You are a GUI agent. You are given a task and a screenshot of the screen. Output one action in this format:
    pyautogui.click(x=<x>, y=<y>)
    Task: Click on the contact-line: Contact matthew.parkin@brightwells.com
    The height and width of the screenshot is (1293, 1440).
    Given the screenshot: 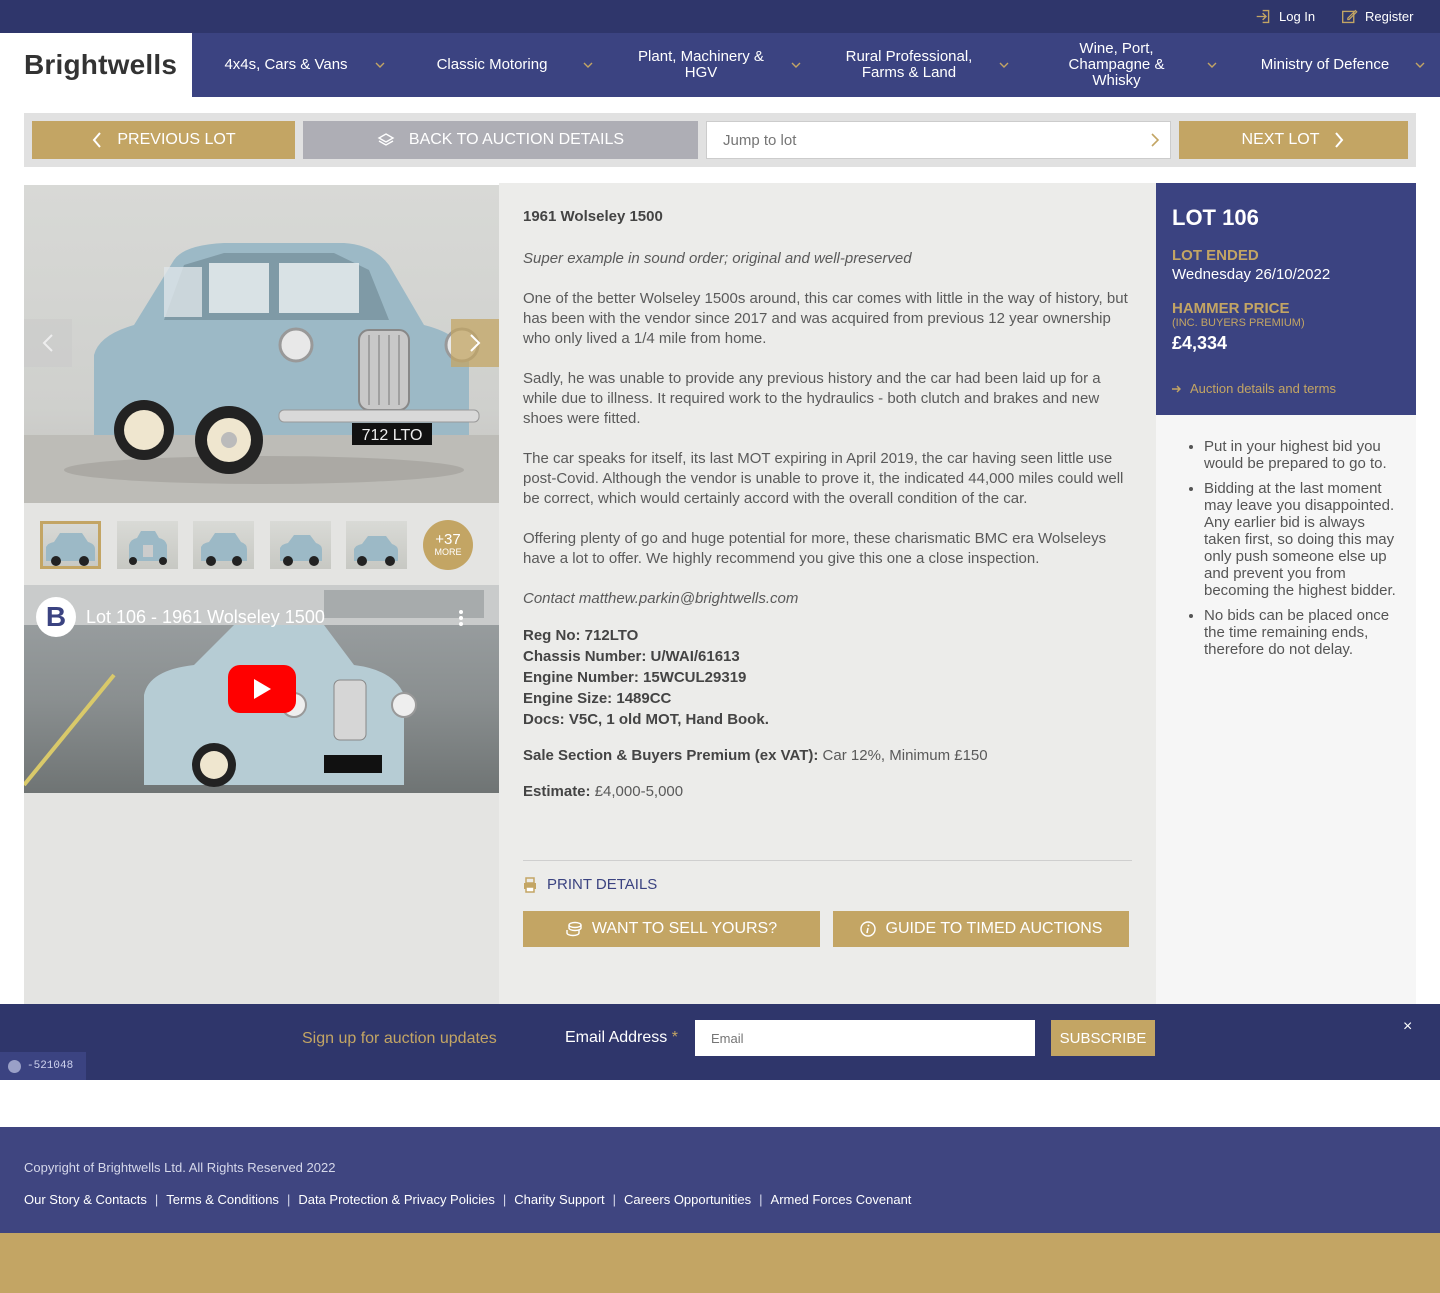 What is the action you would take?
    pyautogui.click(x=661, y=598)
    